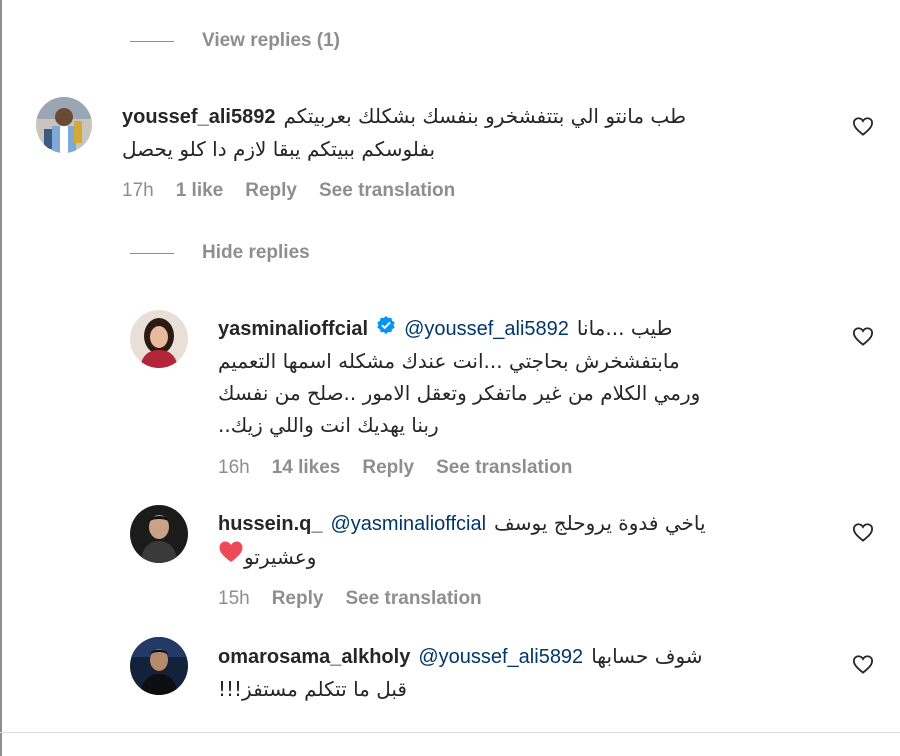  I want to click on comment-meta: 17h 1 like Reply See translation, so click(288, 191).